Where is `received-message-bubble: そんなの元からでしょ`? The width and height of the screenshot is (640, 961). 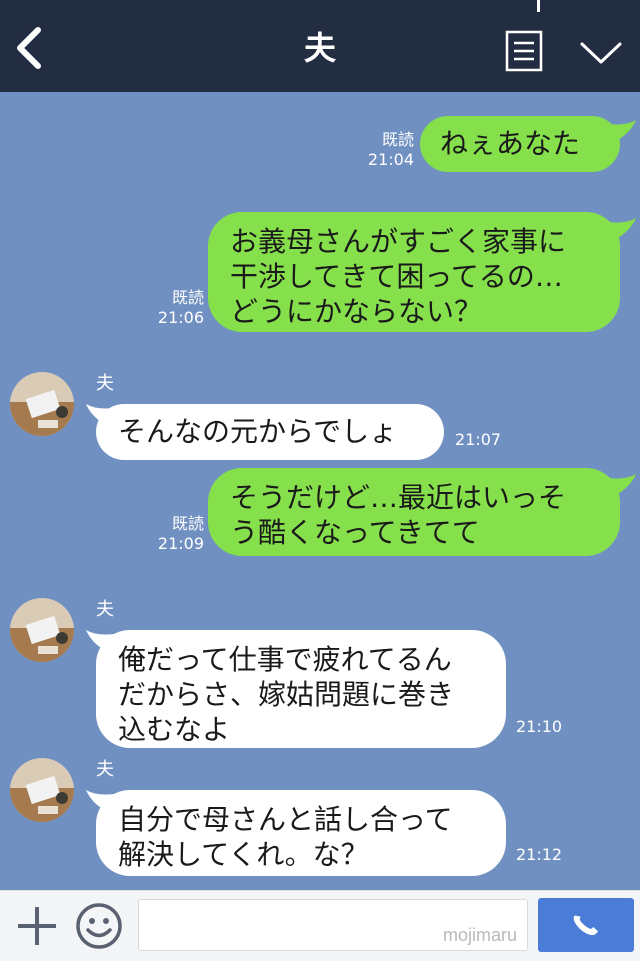
received-message-bubble: そんなの元からでしょ is located at coordinates (270, 432).